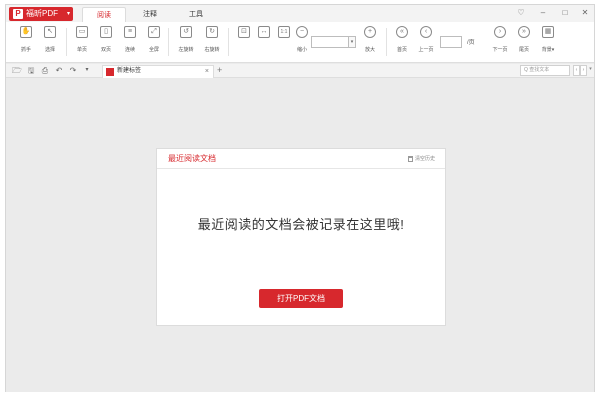  Describe the element at coordinates (401, 50) in the screenshot. I see `first-page-label: 首页` at that location.